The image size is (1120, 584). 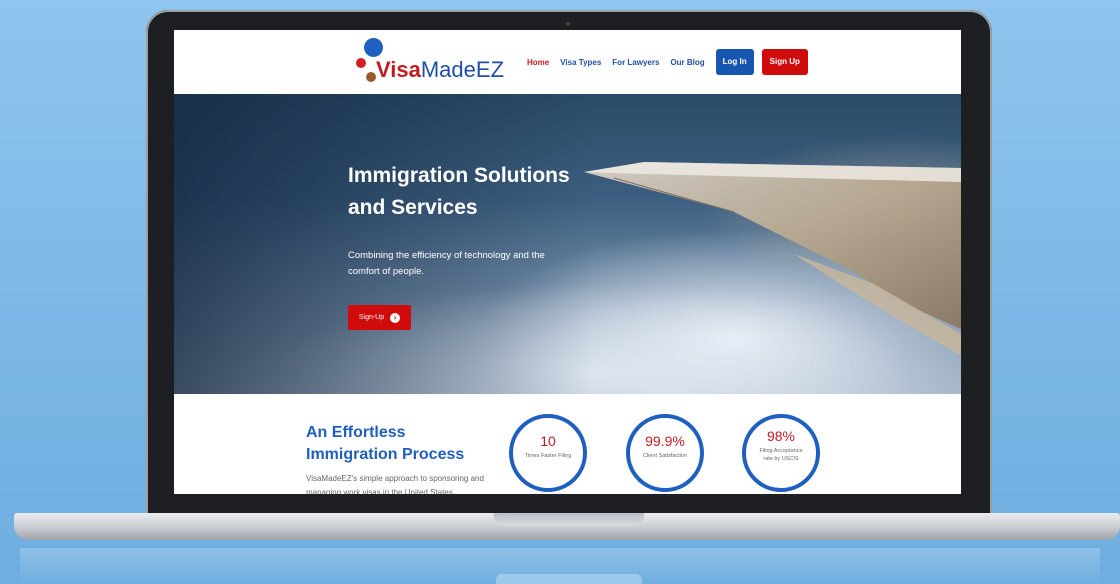 I want to click on process-title-line1: An Effortless, so click(x=356, y=432).